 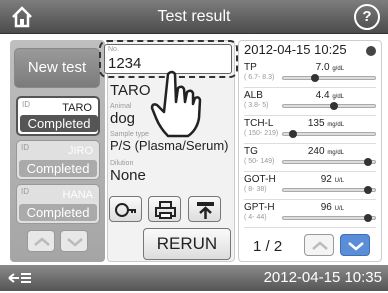 What do you see at coordinates (253, 95) in the screenshot?
I see `param-name: ALB` at bounding box center [253, 95].